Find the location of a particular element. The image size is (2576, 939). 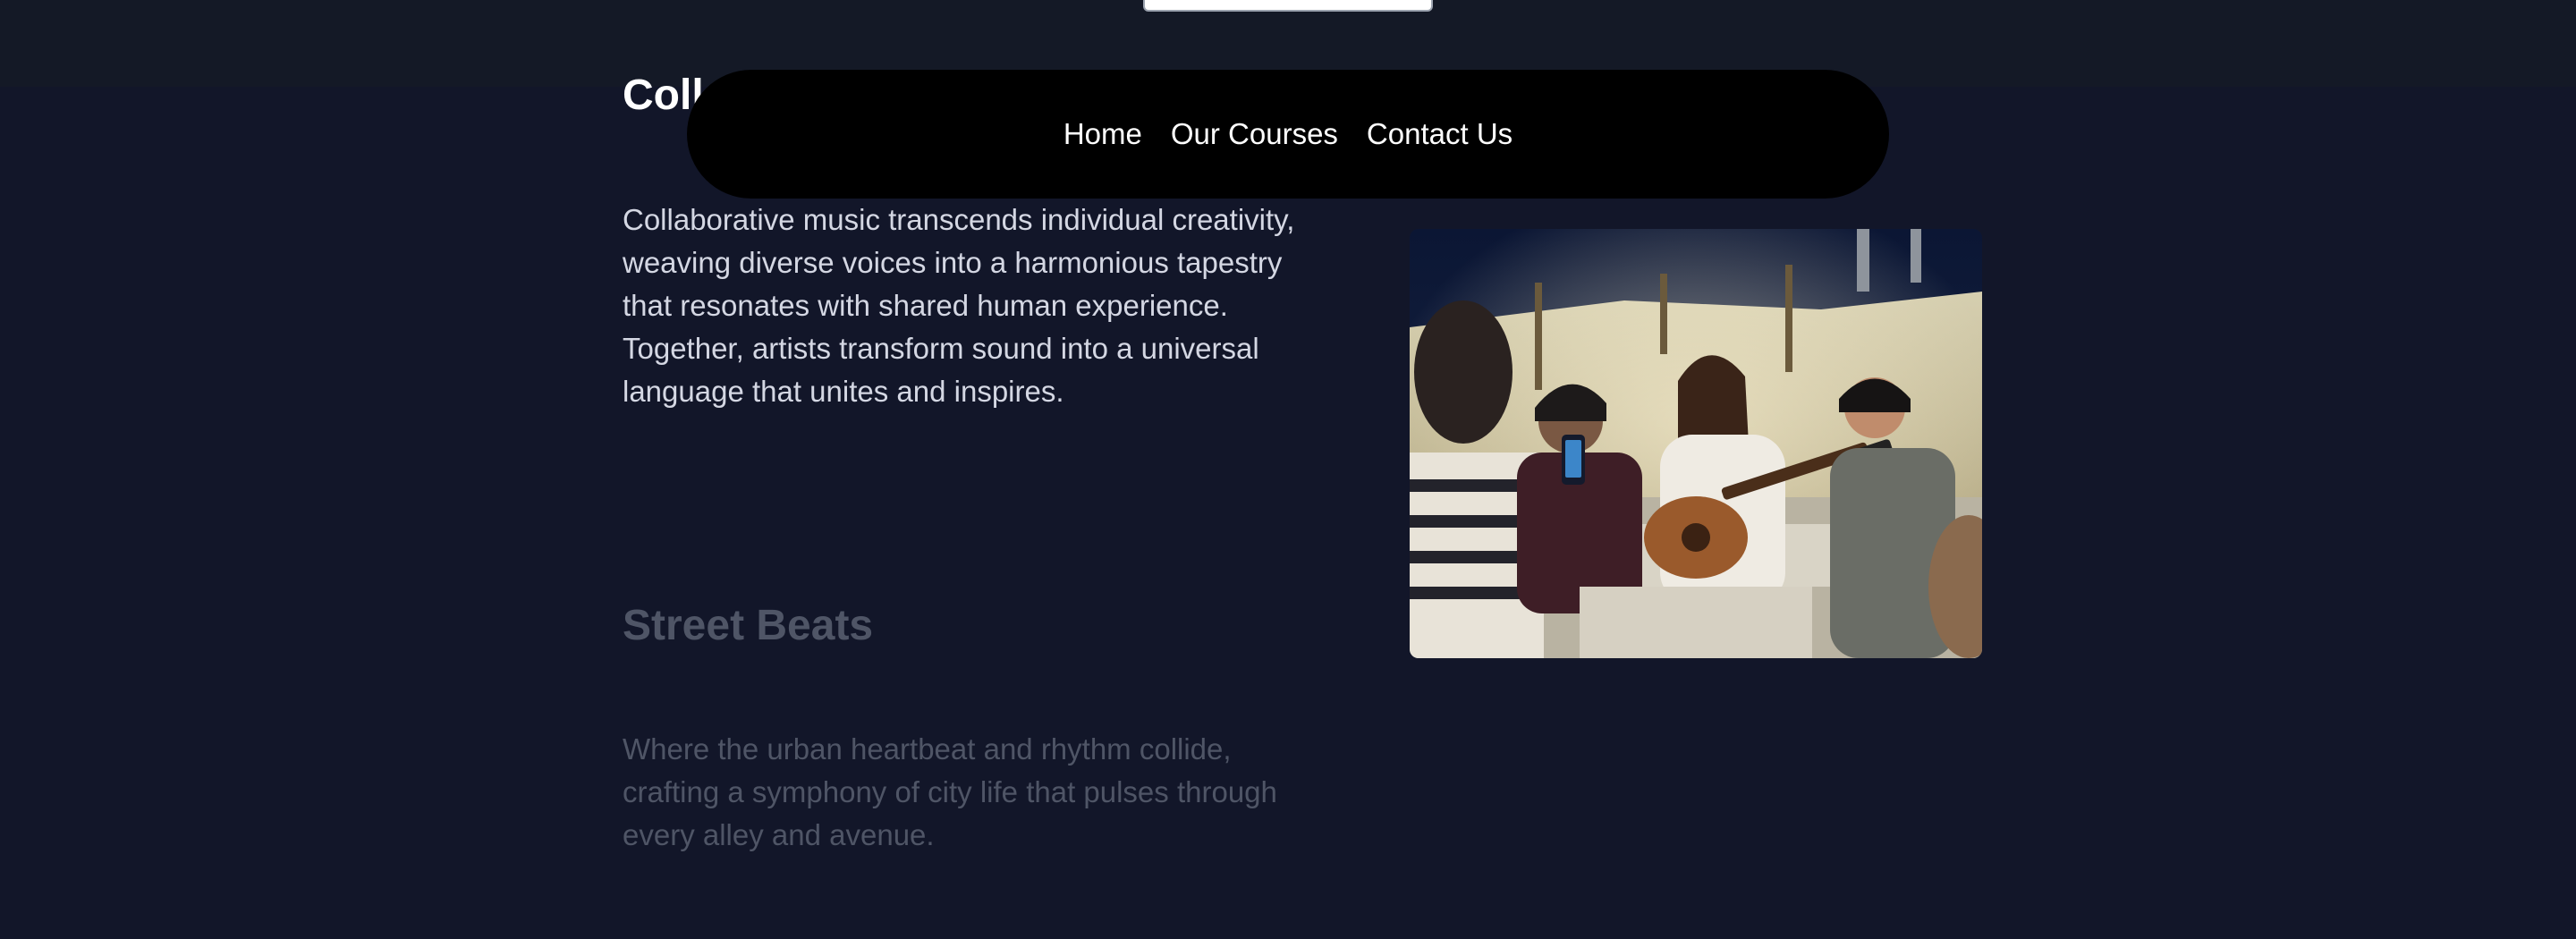

section-title-street-beats: Street Beats is located at coordinates (748, 625).